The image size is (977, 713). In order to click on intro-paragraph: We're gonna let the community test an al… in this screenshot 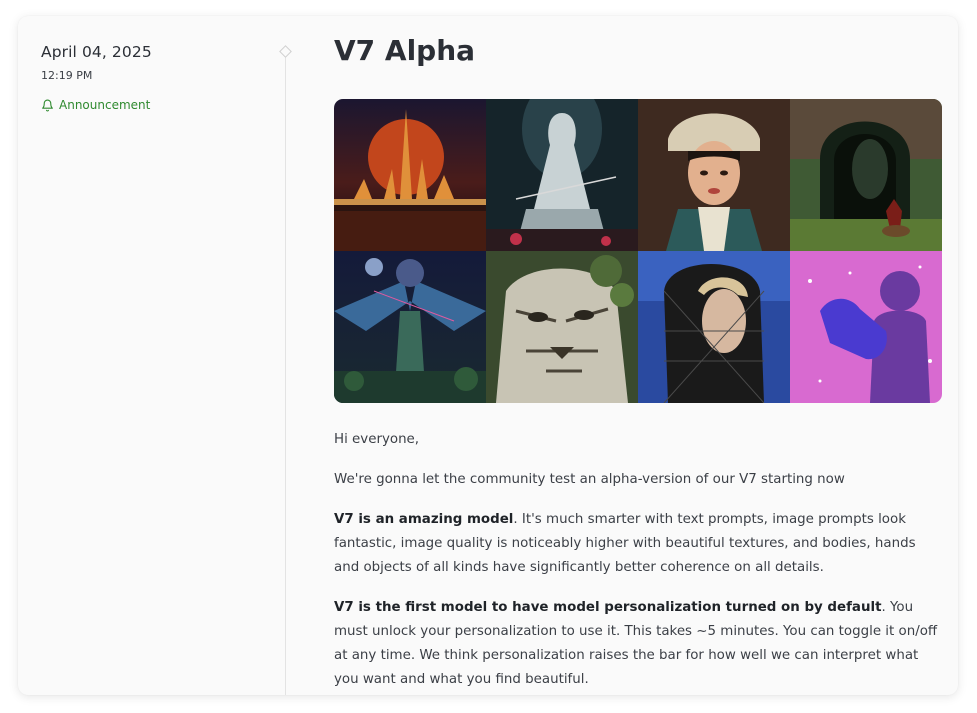, I will do `click(589, 479)`.